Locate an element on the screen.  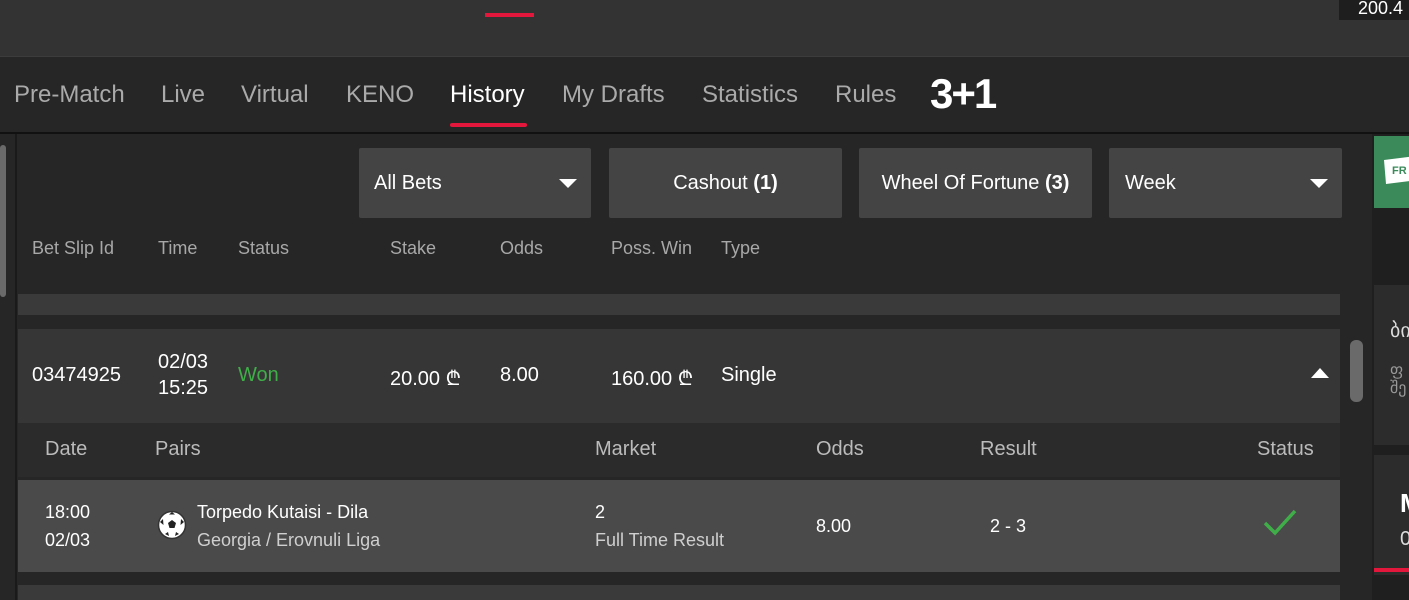
check-icon is located at coordinates (1280, 522).